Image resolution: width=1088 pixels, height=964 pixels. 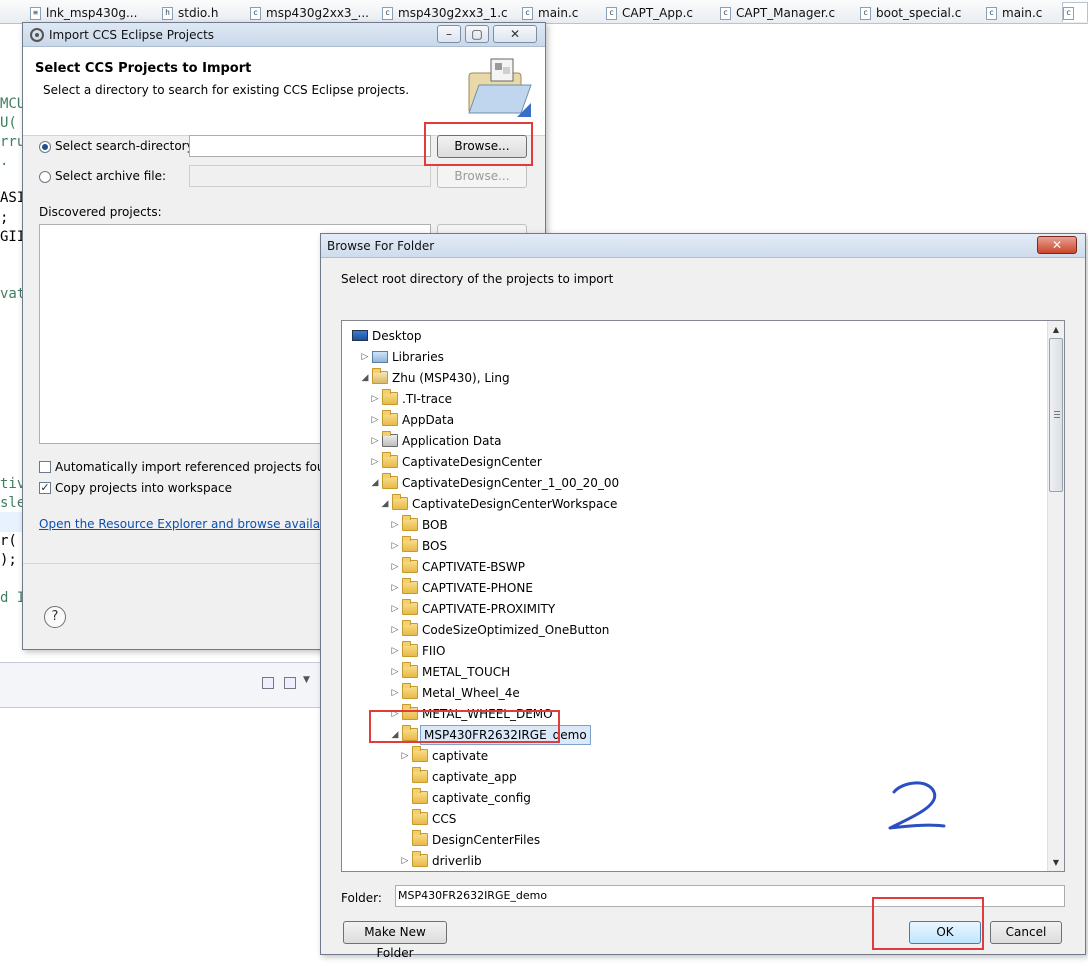 I want to click on scroll-thumb, so click(x=1056, y=415).